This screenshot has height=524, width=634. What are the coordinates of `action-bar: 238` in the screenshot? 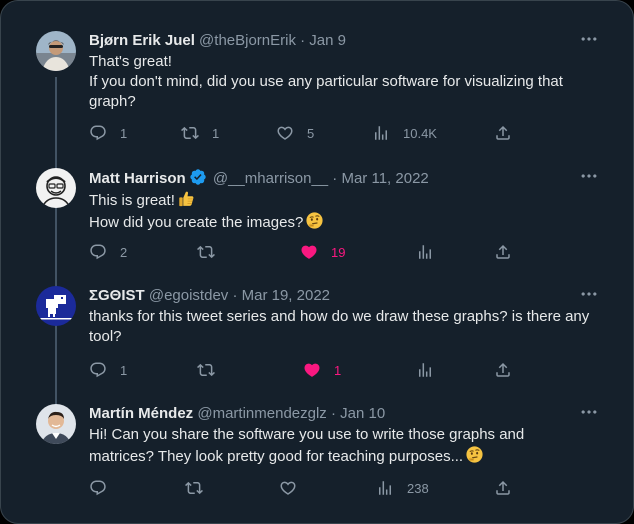 It's located at (304, 488).